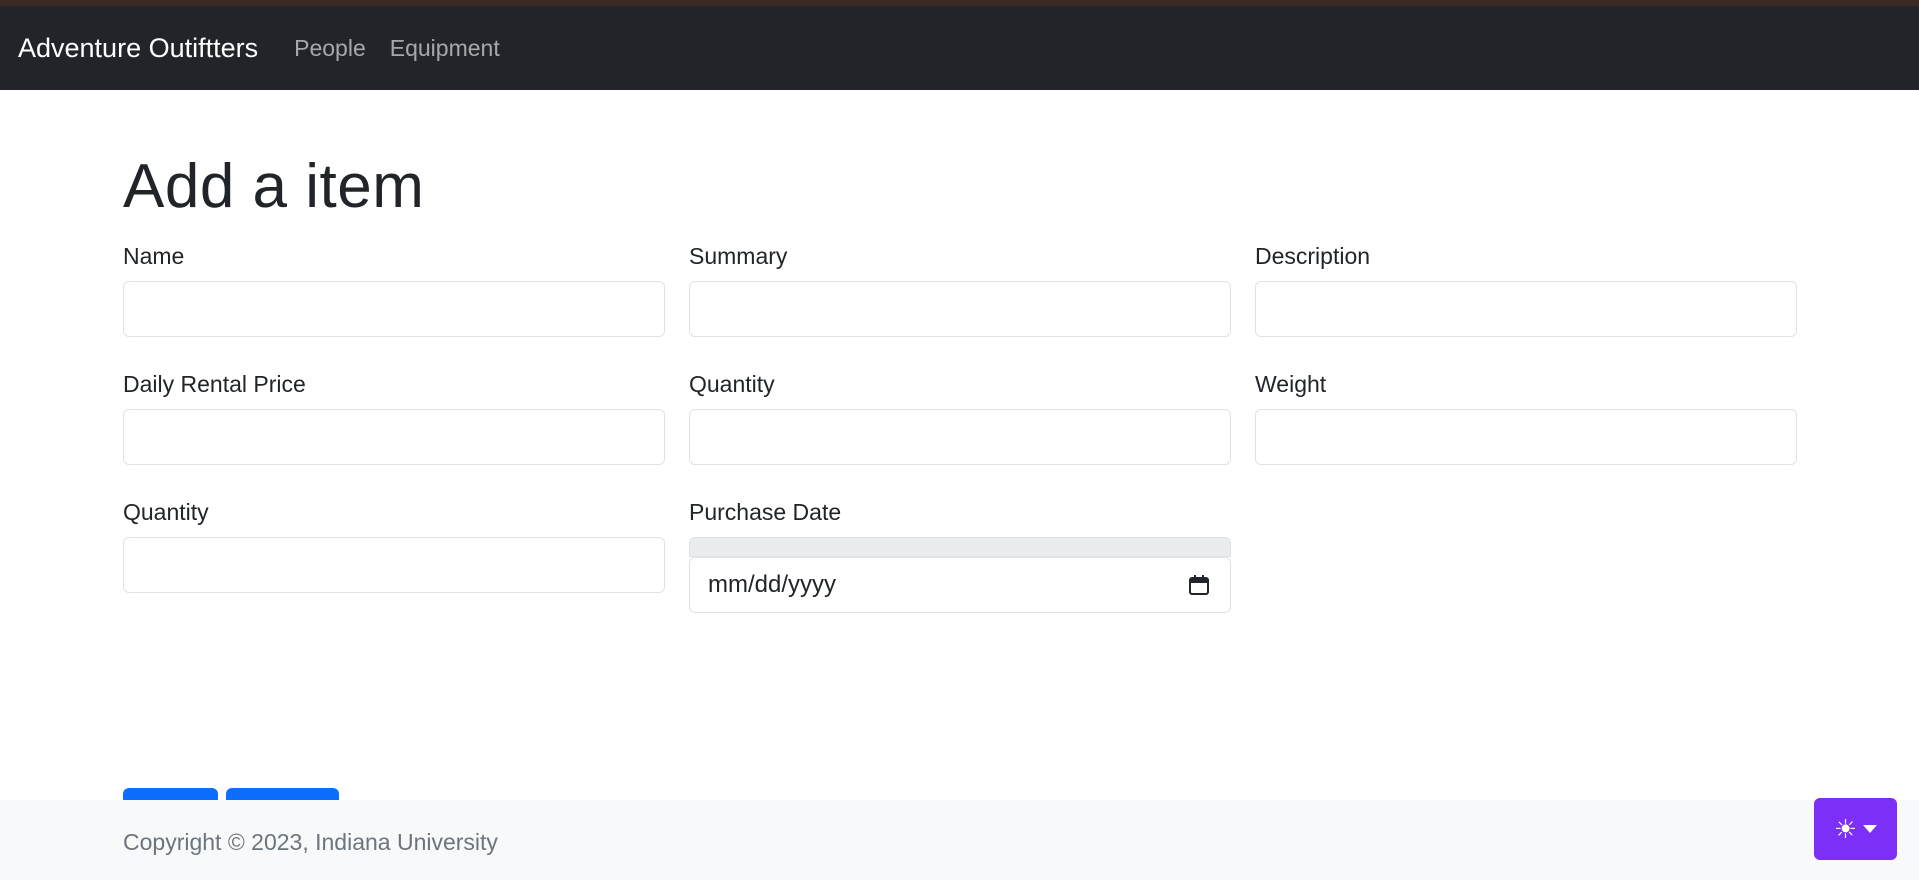  Describe the element at coordinates (166, 512) in the screenshot. I see `quantity-2-label: Quantity` at that location.